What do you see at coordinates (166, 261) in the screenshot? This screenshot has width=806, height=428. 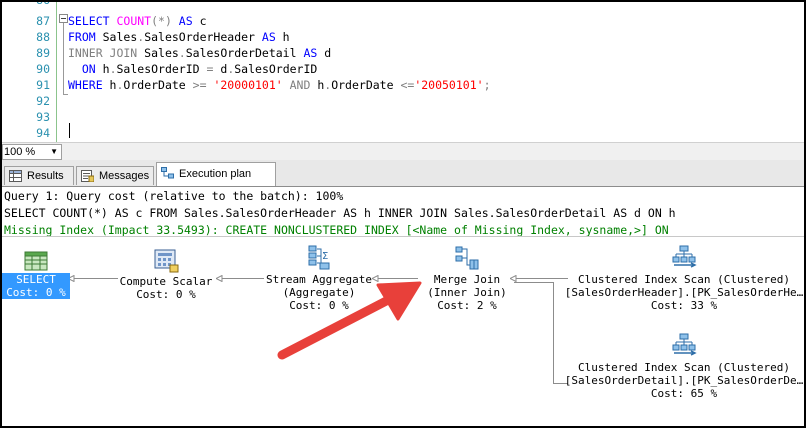 I see `compute-scalar-icon` at bounding box center [166, 261].